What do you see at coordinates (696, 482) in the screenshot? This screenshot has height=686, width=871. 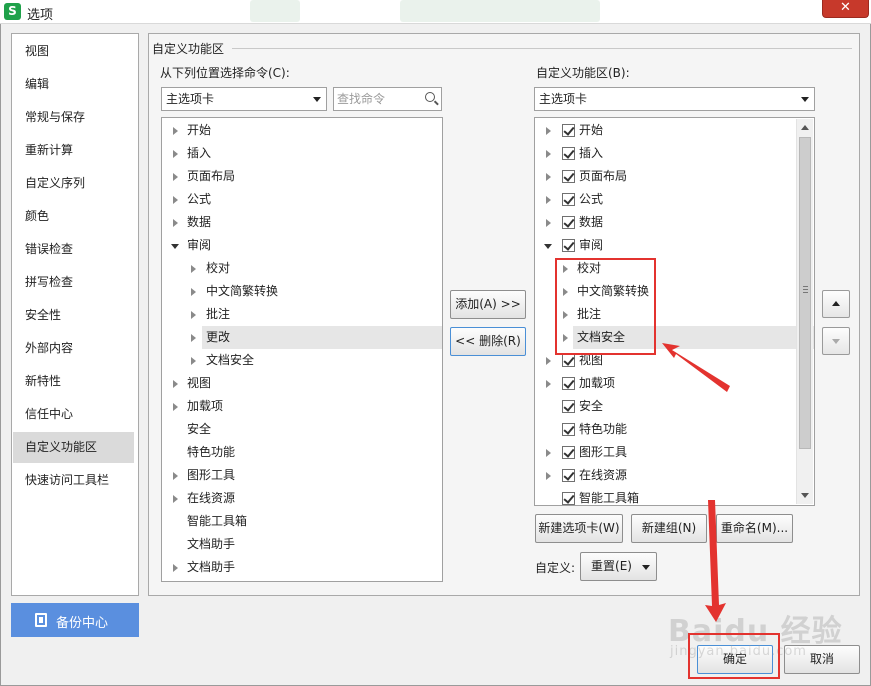 I see `annotation-arrows` at bounding box center [696, 482].